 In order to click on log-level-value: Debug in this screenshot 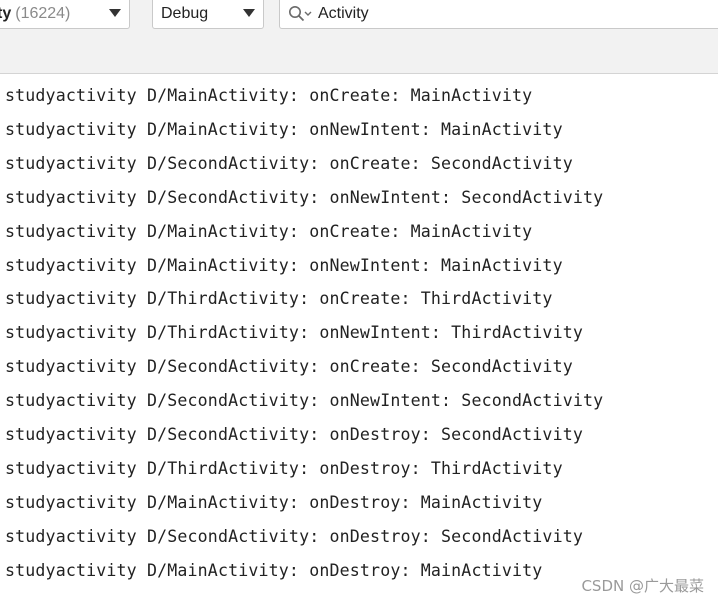, I will do `click(185, 13)`.